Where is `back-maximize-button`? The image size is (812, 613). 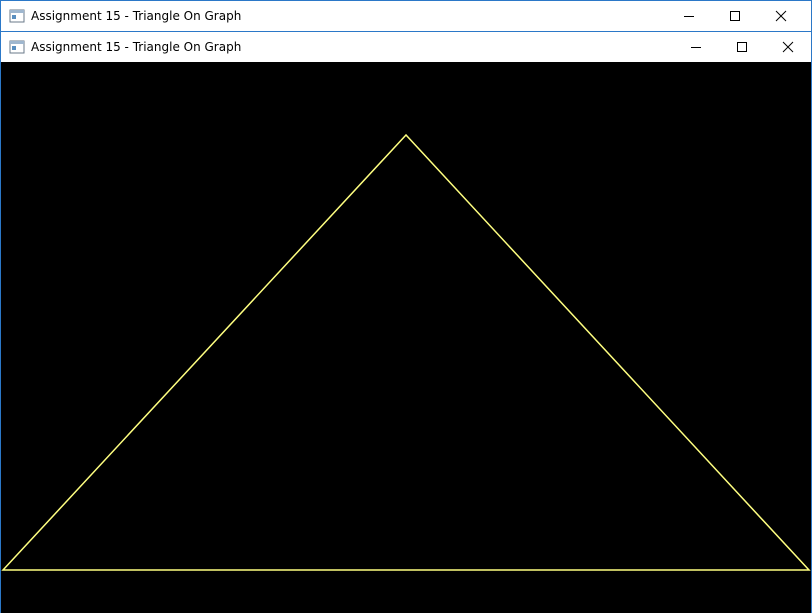
back-maximize-button is located at coordinates (735, 16).